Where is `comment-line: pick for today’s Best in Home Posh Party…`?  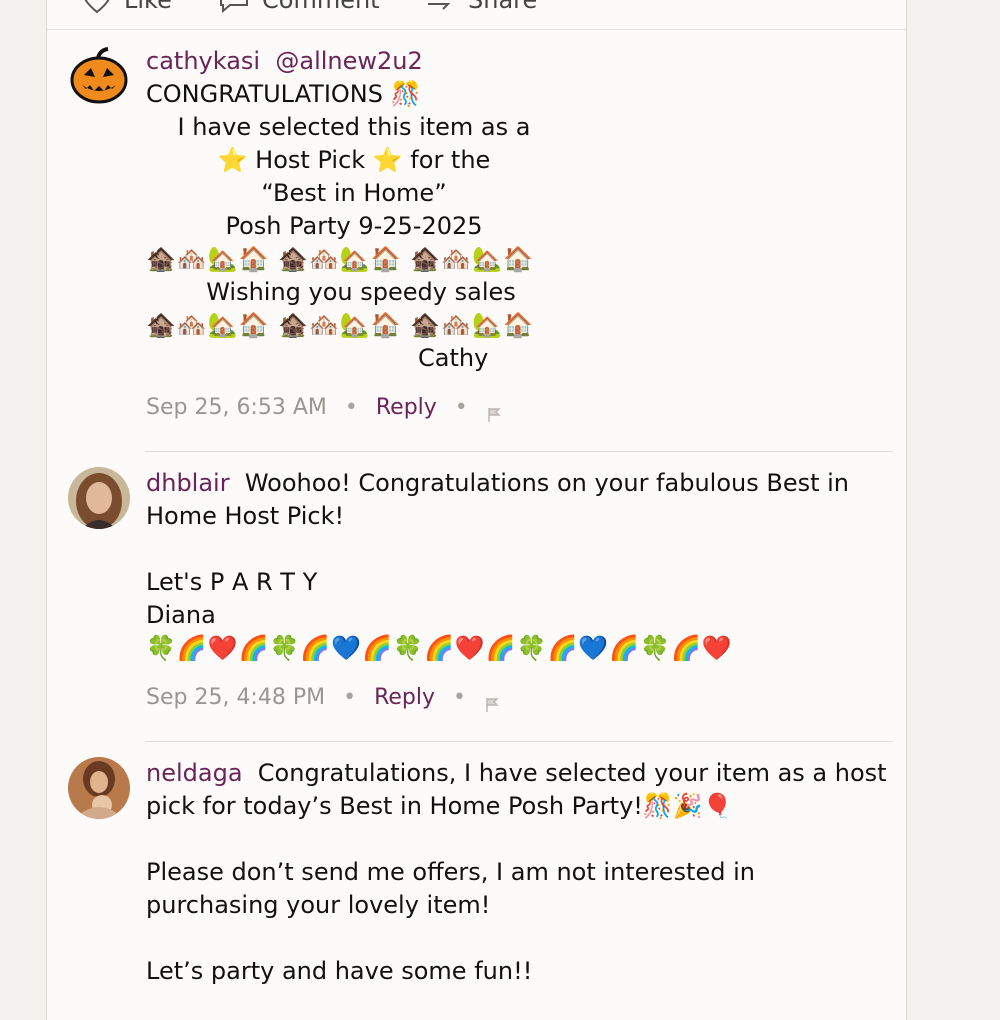
comment-line: pick for today’s Best in Home Posh Party… is located at coordinates (439, 806).